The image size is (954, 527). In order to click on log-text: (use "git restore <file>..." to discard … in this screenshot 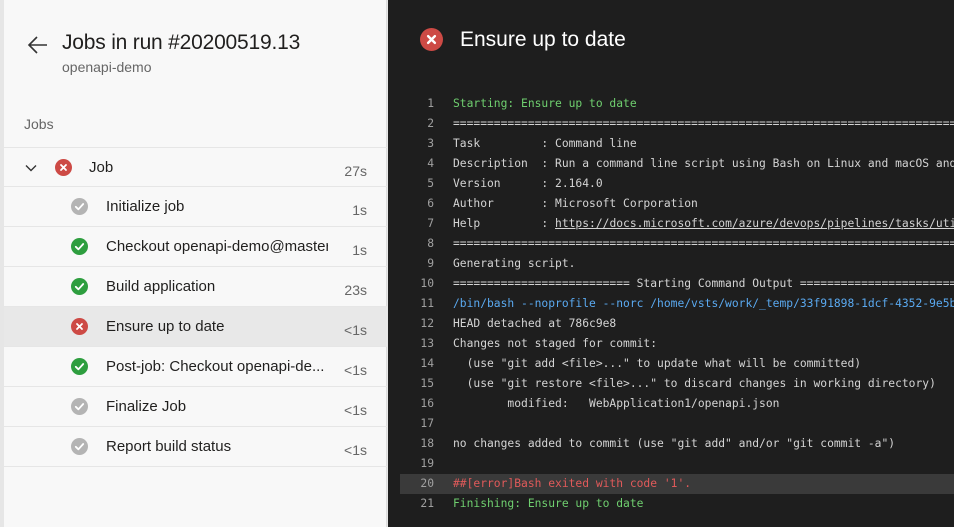, I will do `click(694, 383)`.